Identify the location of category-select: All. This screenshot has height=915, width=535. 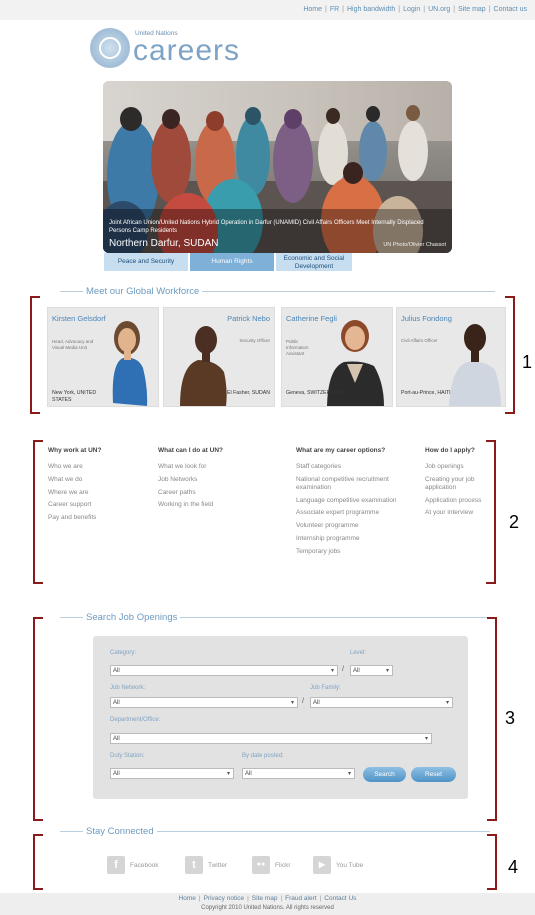
(224, 671).